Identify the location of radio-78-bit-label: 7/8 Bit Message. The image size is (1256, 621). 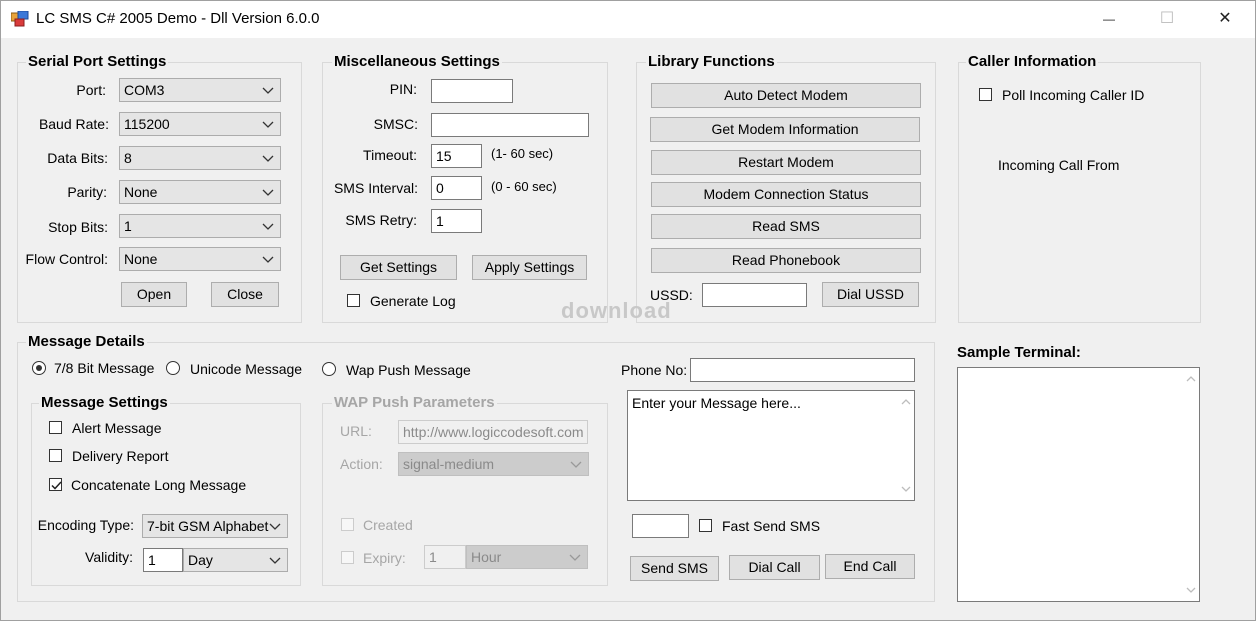
(104, 368).